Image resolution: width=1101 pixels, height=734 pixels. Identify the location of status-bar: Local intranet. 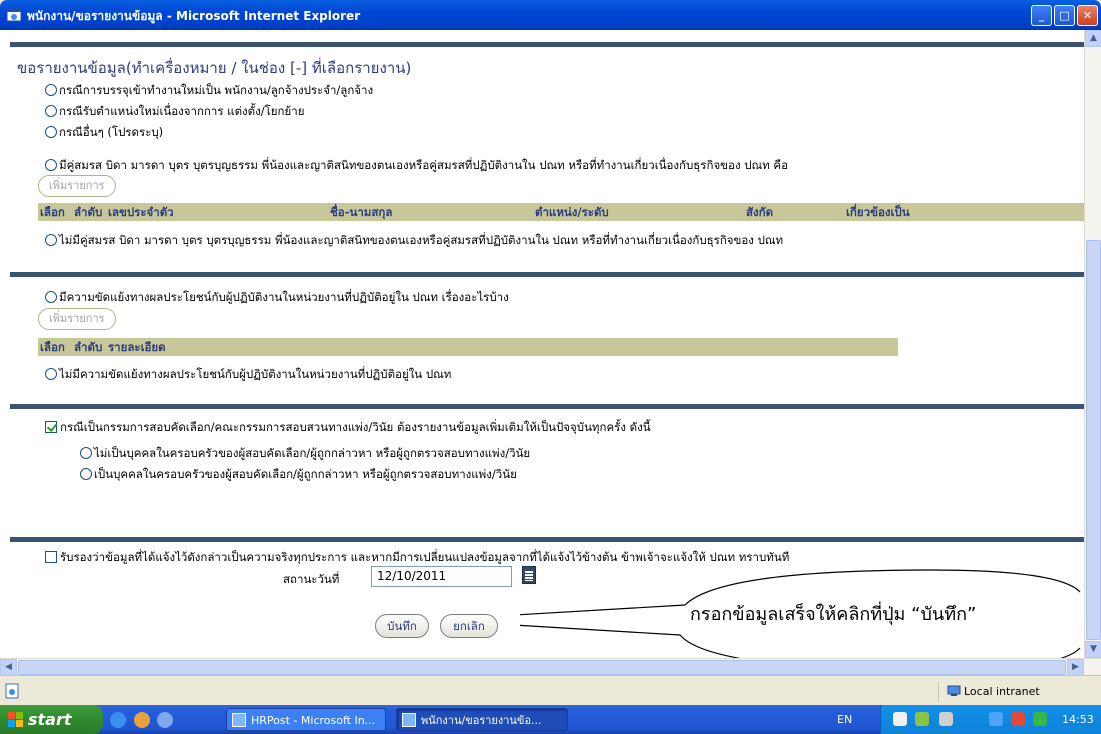
(550, 690).